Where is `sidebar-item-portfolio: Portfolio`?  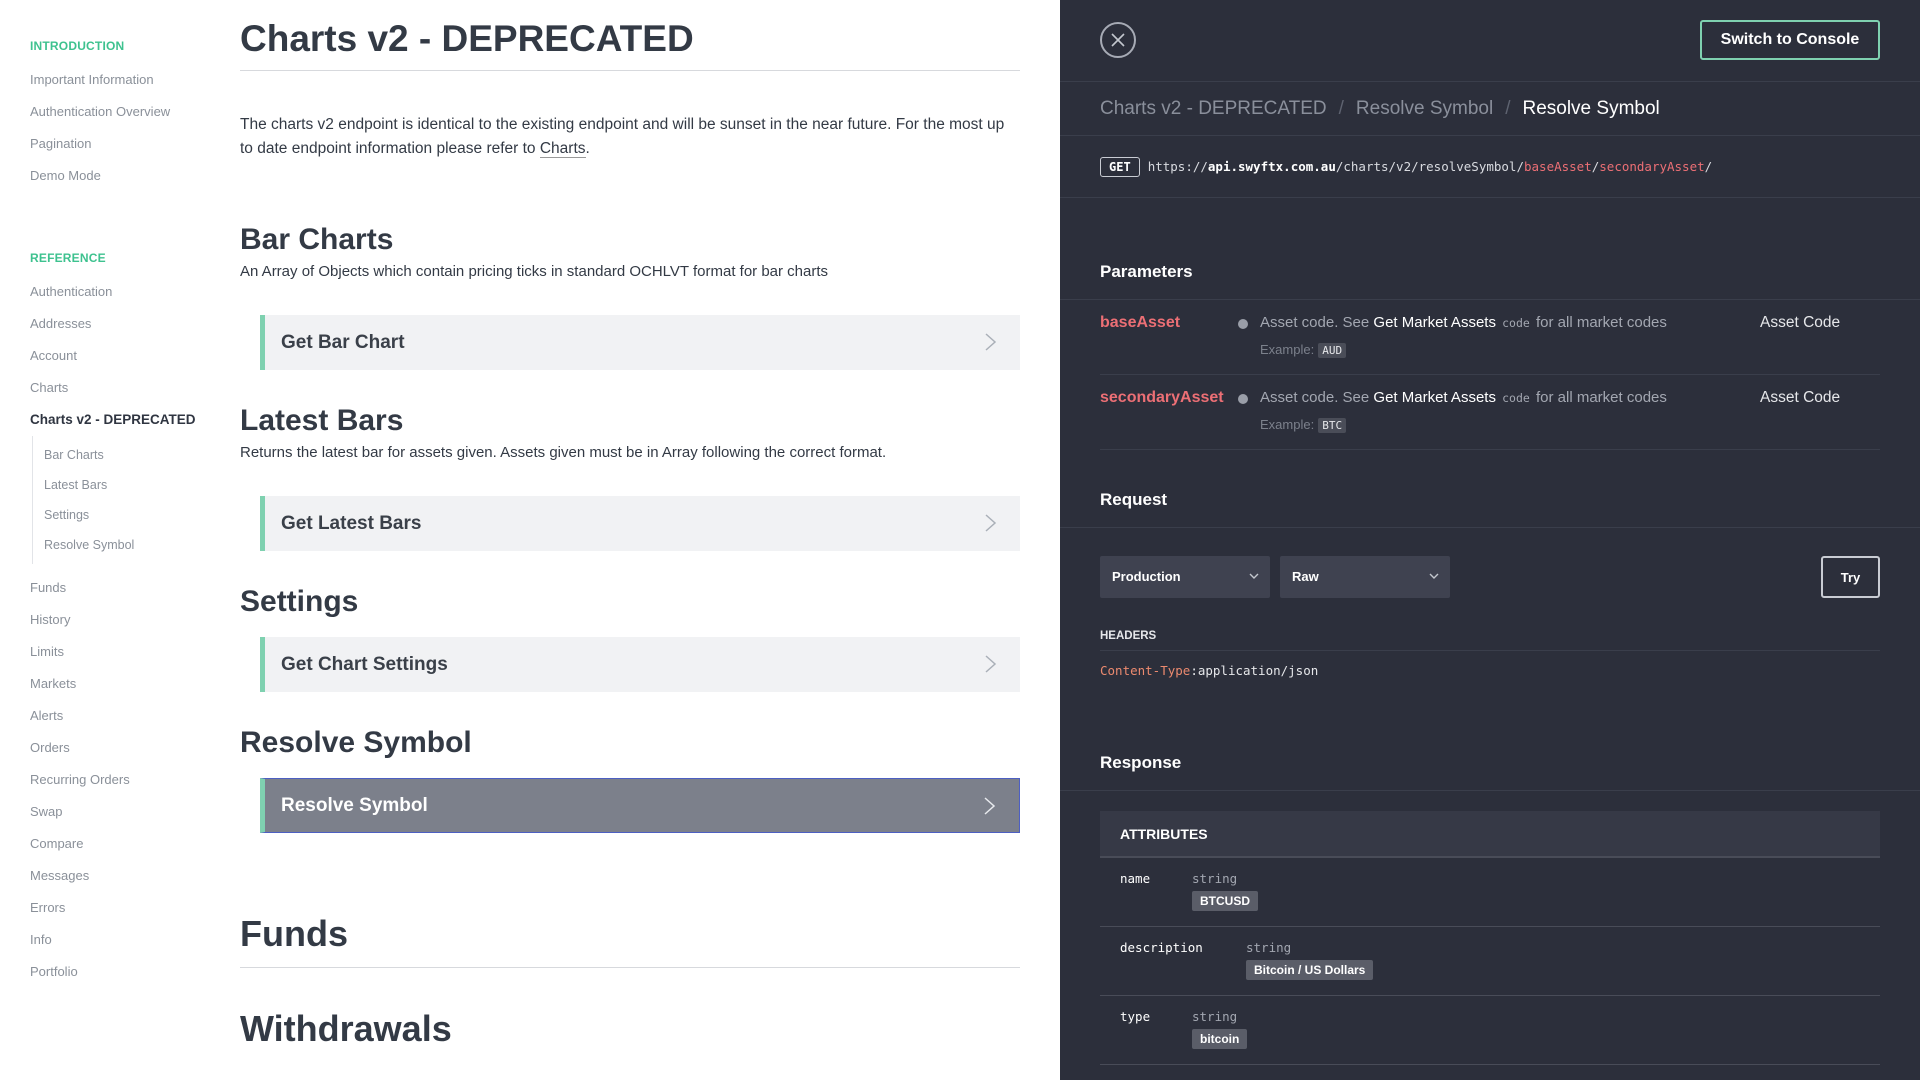 sidebar-item-portfolio: Portfolio is located at coordinates (105, 972).